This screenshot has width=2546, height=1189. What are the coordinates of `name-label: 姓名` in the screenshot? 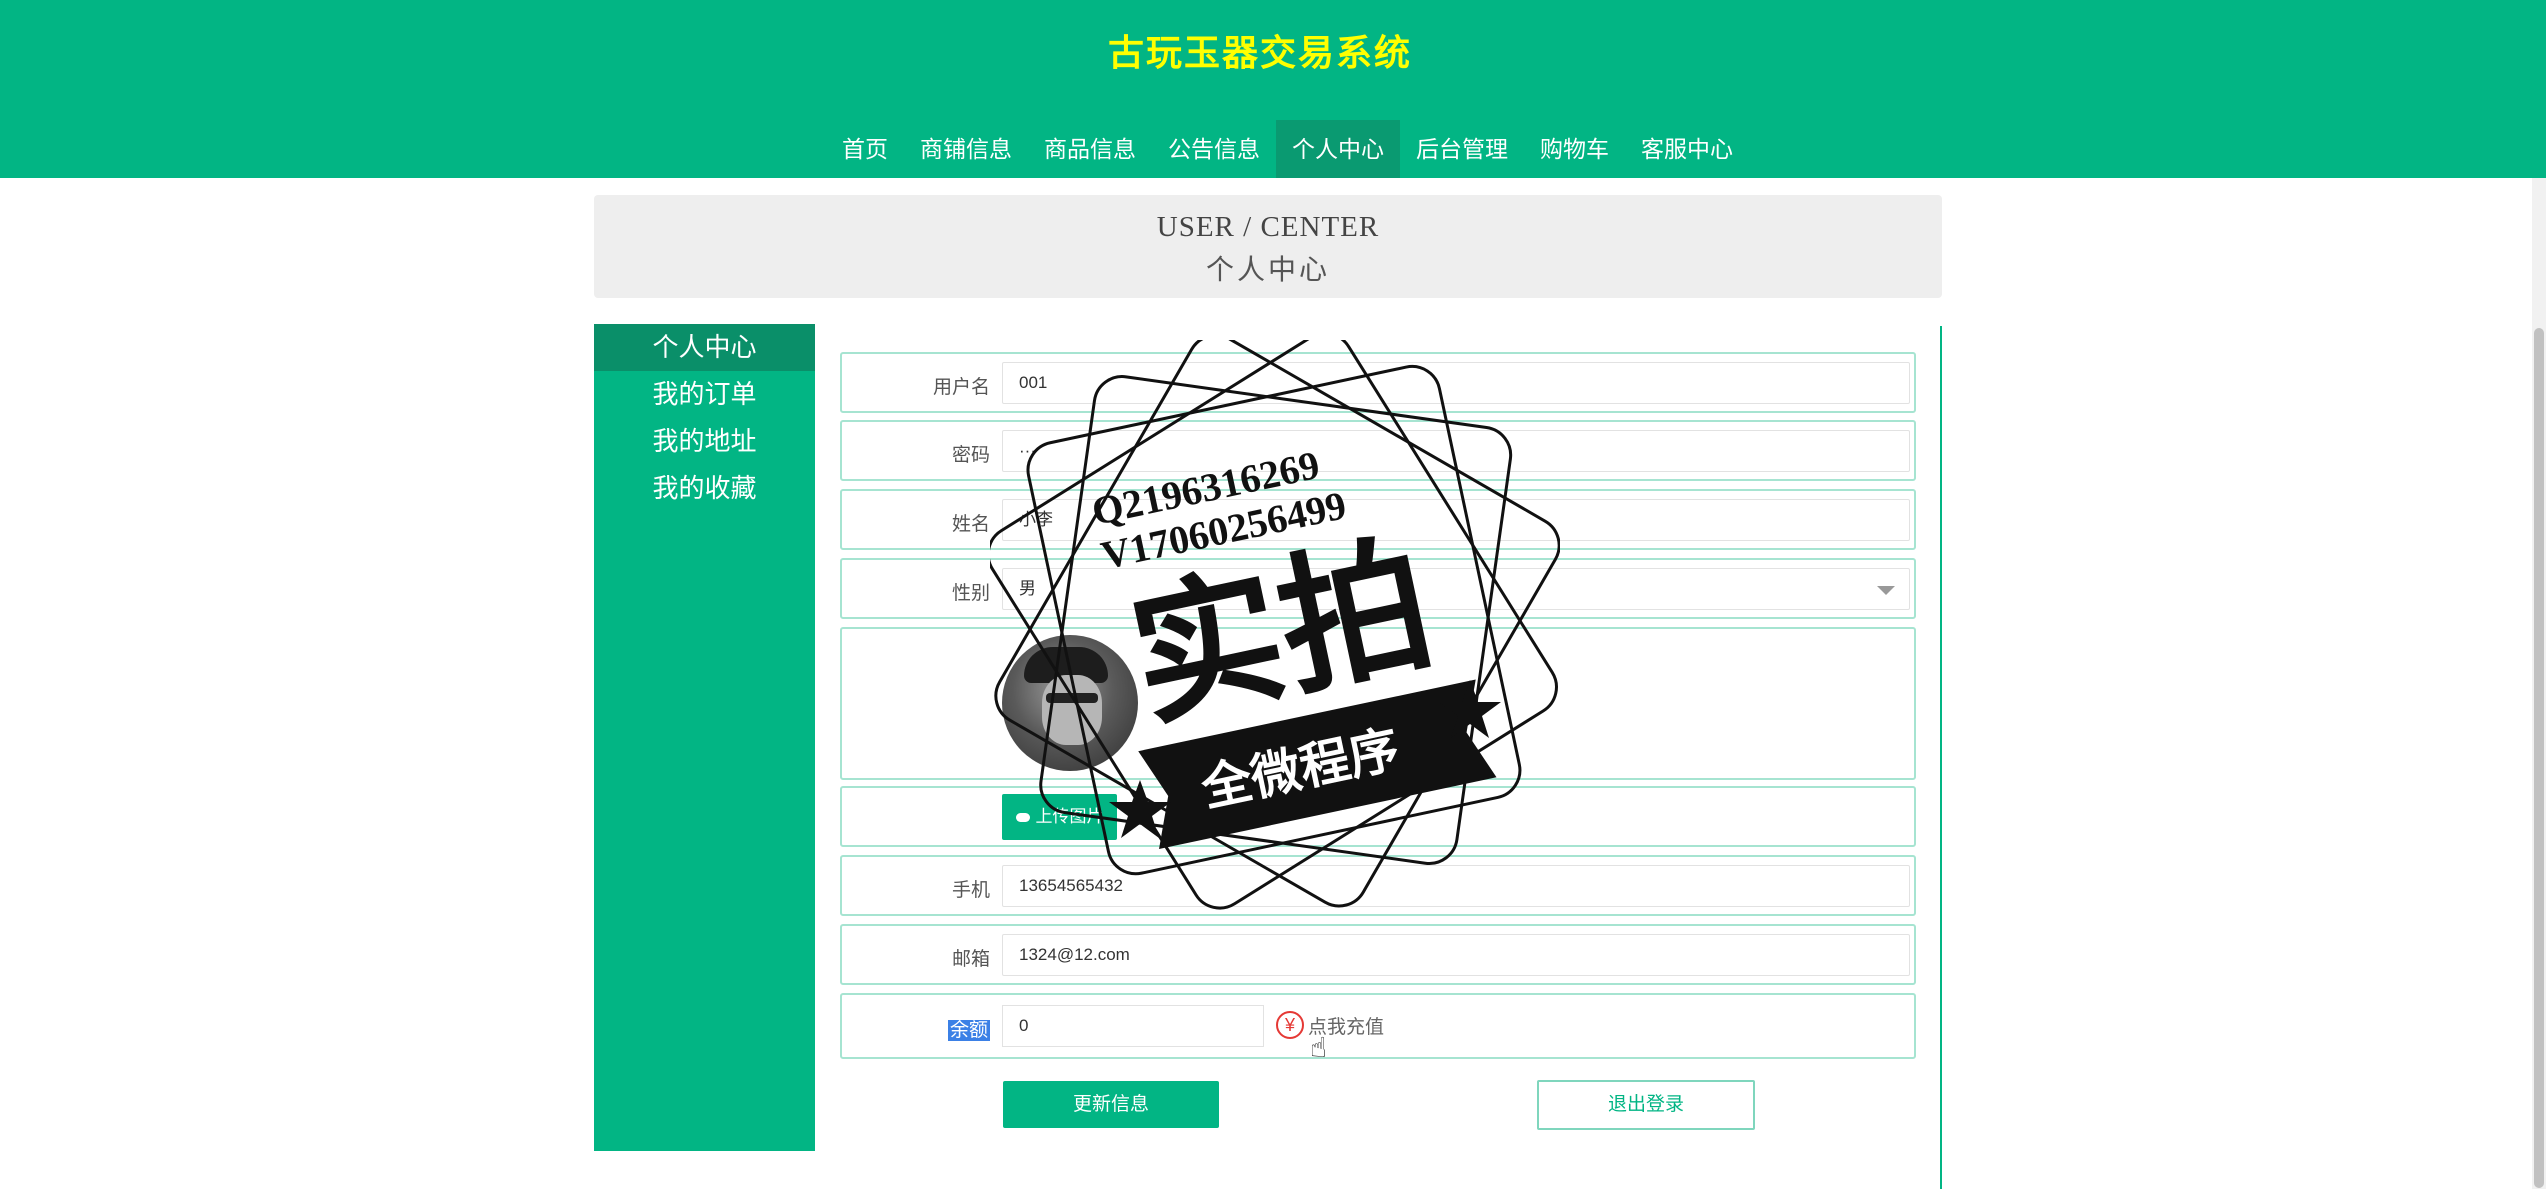 It's located at (970, 524).